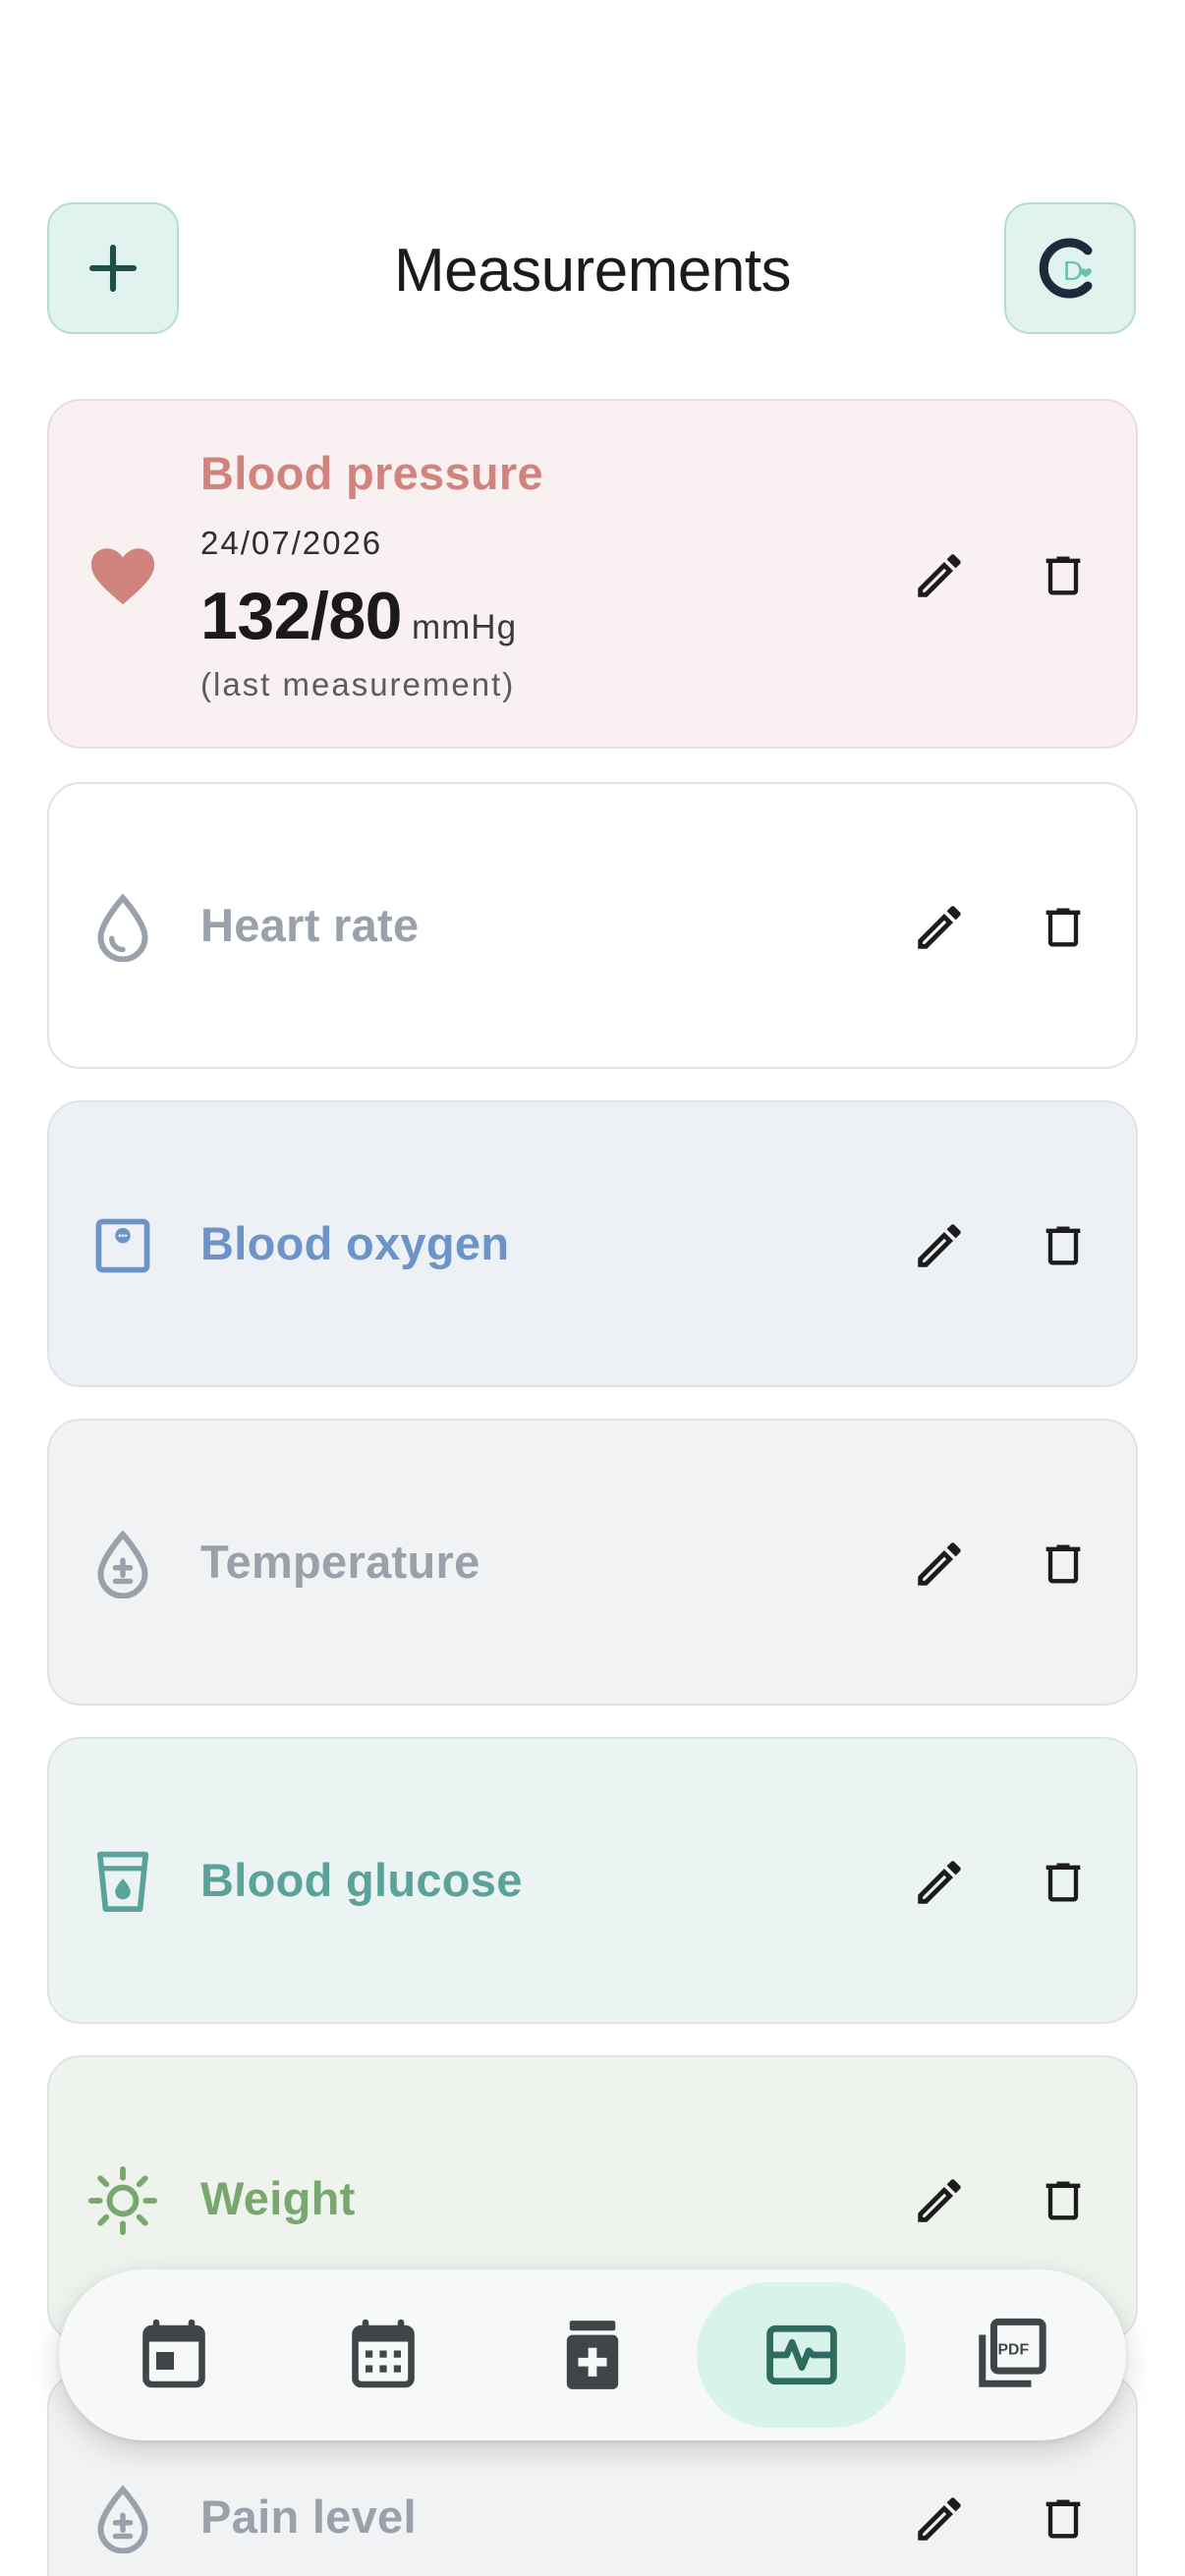  Describe the element at coordinates (278, 2198) in the screenshot. I see `measurement-name: Weight` at that location.